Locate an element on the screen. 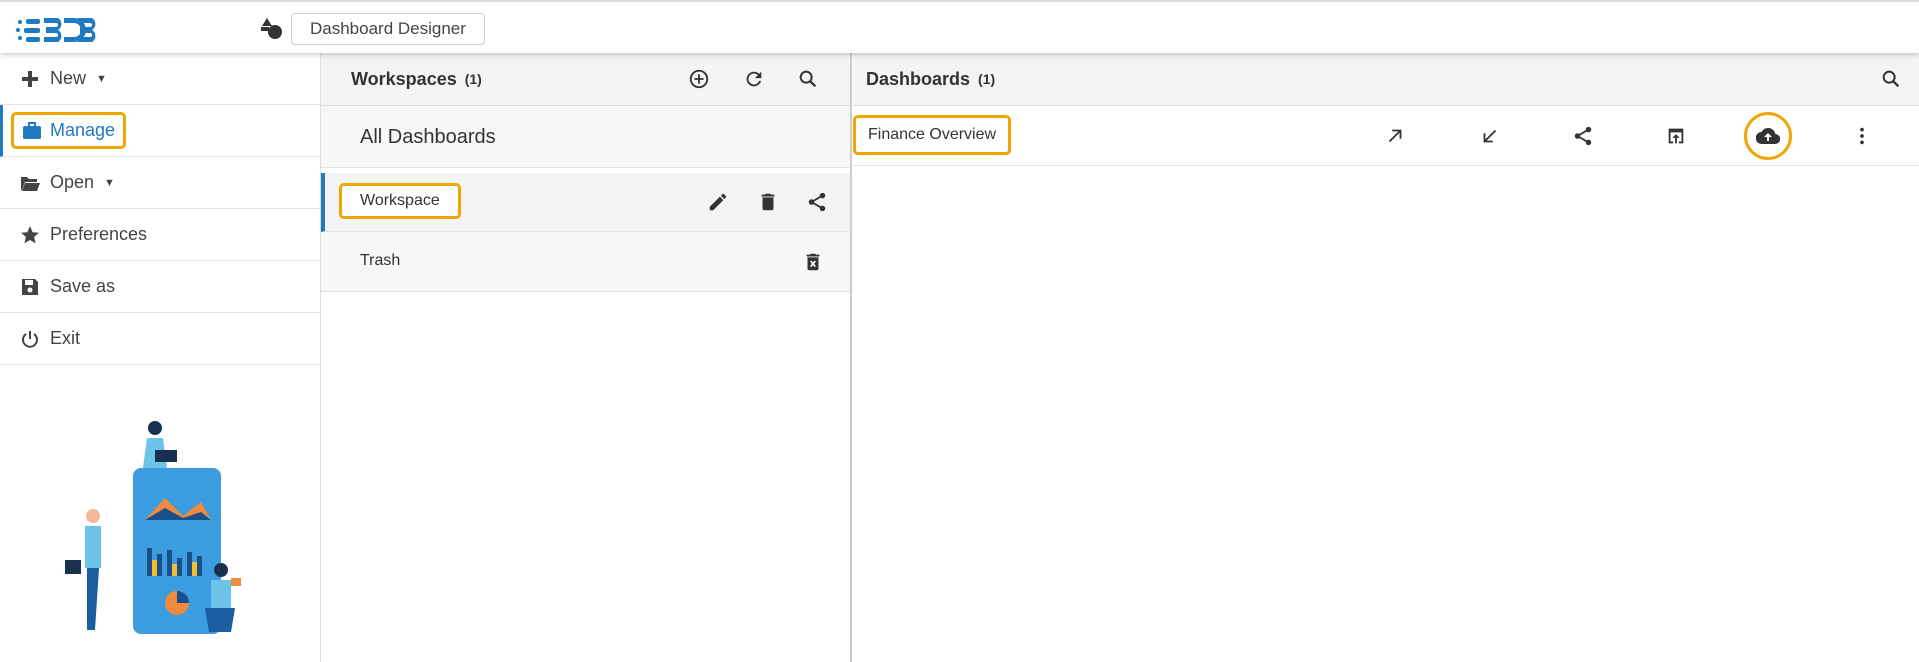 This screenshot has width=1919, height=662. sidebar-item-label: Open is located at coordinates (72, 182).